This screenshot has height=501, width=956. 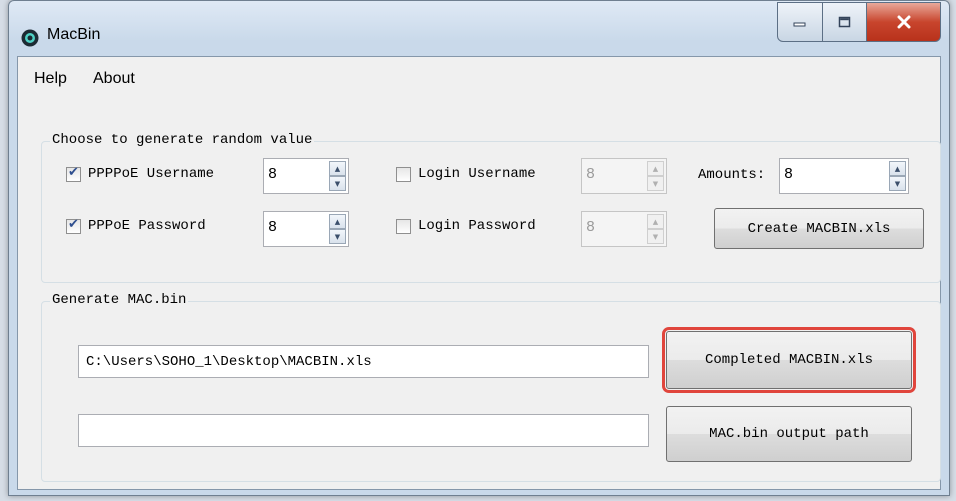 I want to click on login-username-checkbox, so click(x=403, y=174).